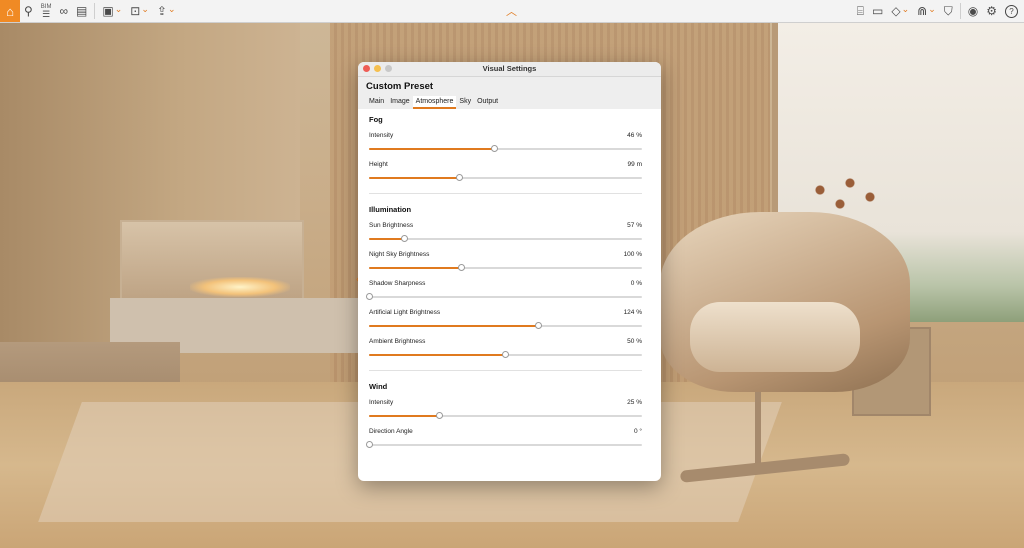  What do you see at coordinates (926, 11) in the screenshot?
I see `material-icon: ⋒` at bounding box center [926, 11].